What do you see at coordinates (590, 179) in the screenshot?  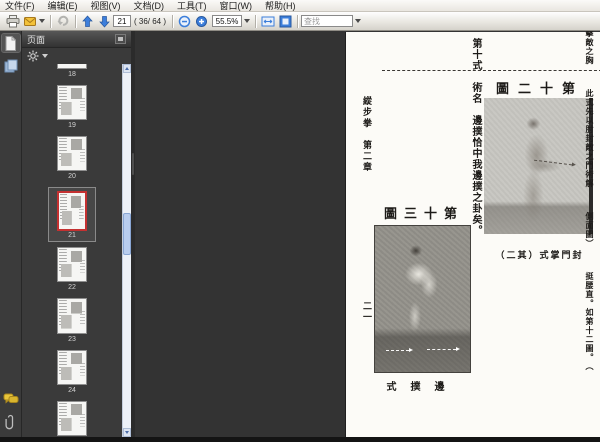 I see `text-column: 術解` at bounding box center [590, 179].